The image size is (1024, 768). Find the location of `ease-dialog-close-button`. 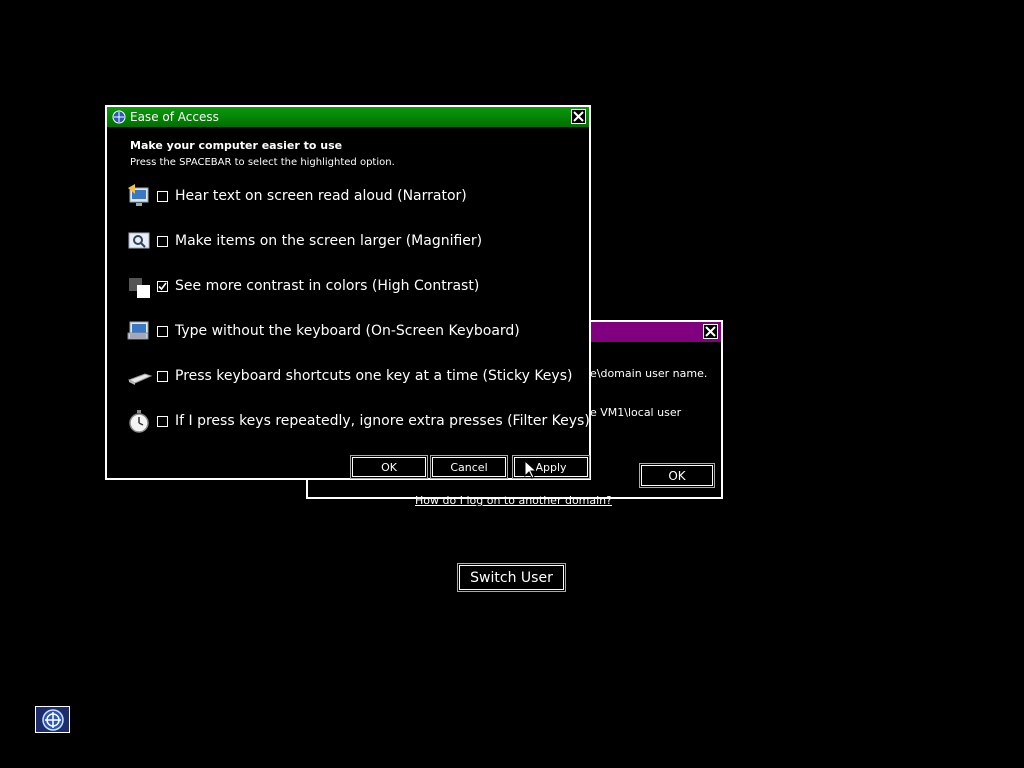

ease-dialog-close-button is located at coordinates (578, 116).